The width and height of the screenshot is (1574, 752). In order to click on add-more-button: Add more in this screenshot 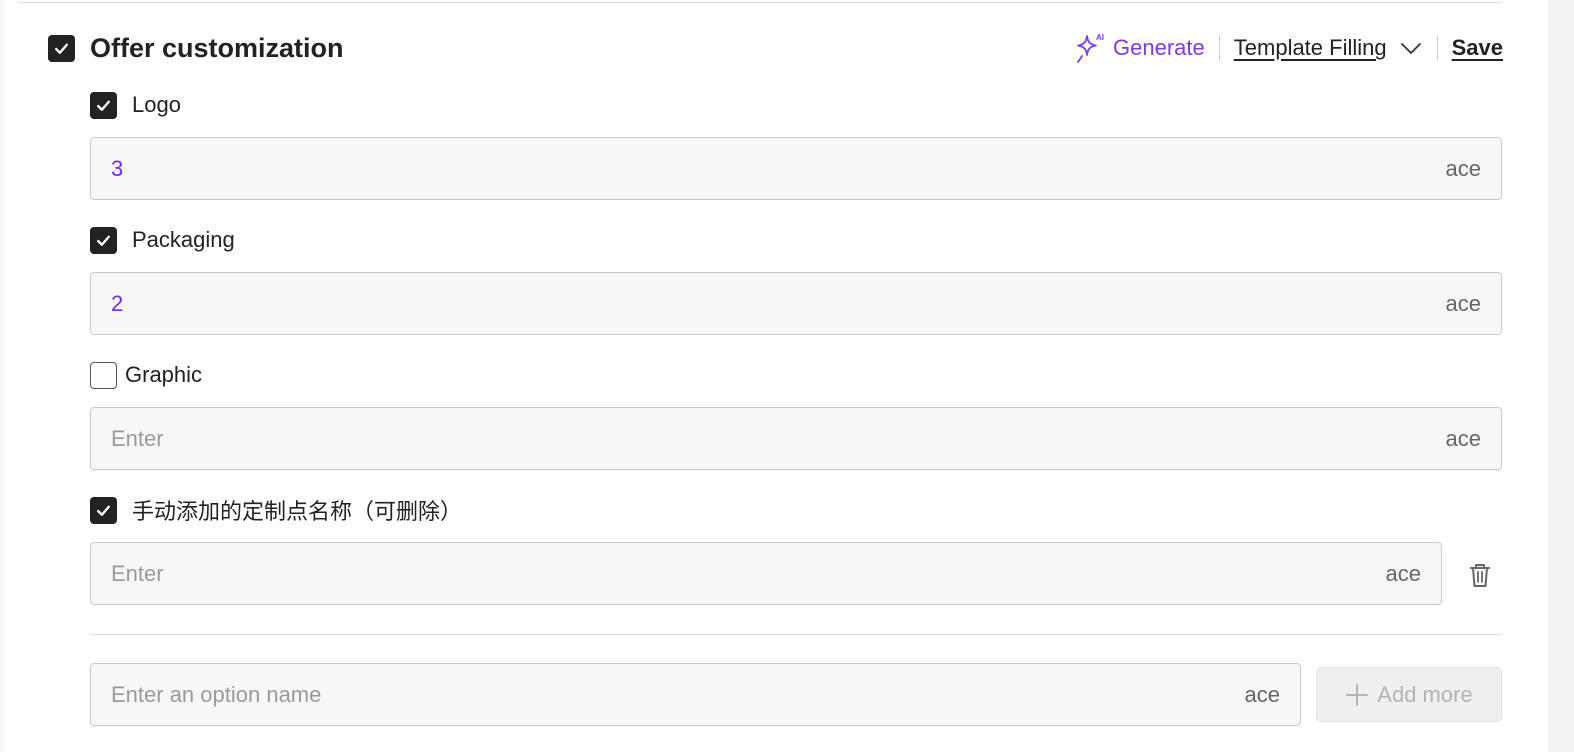, I will do `click(1409, 694)`.